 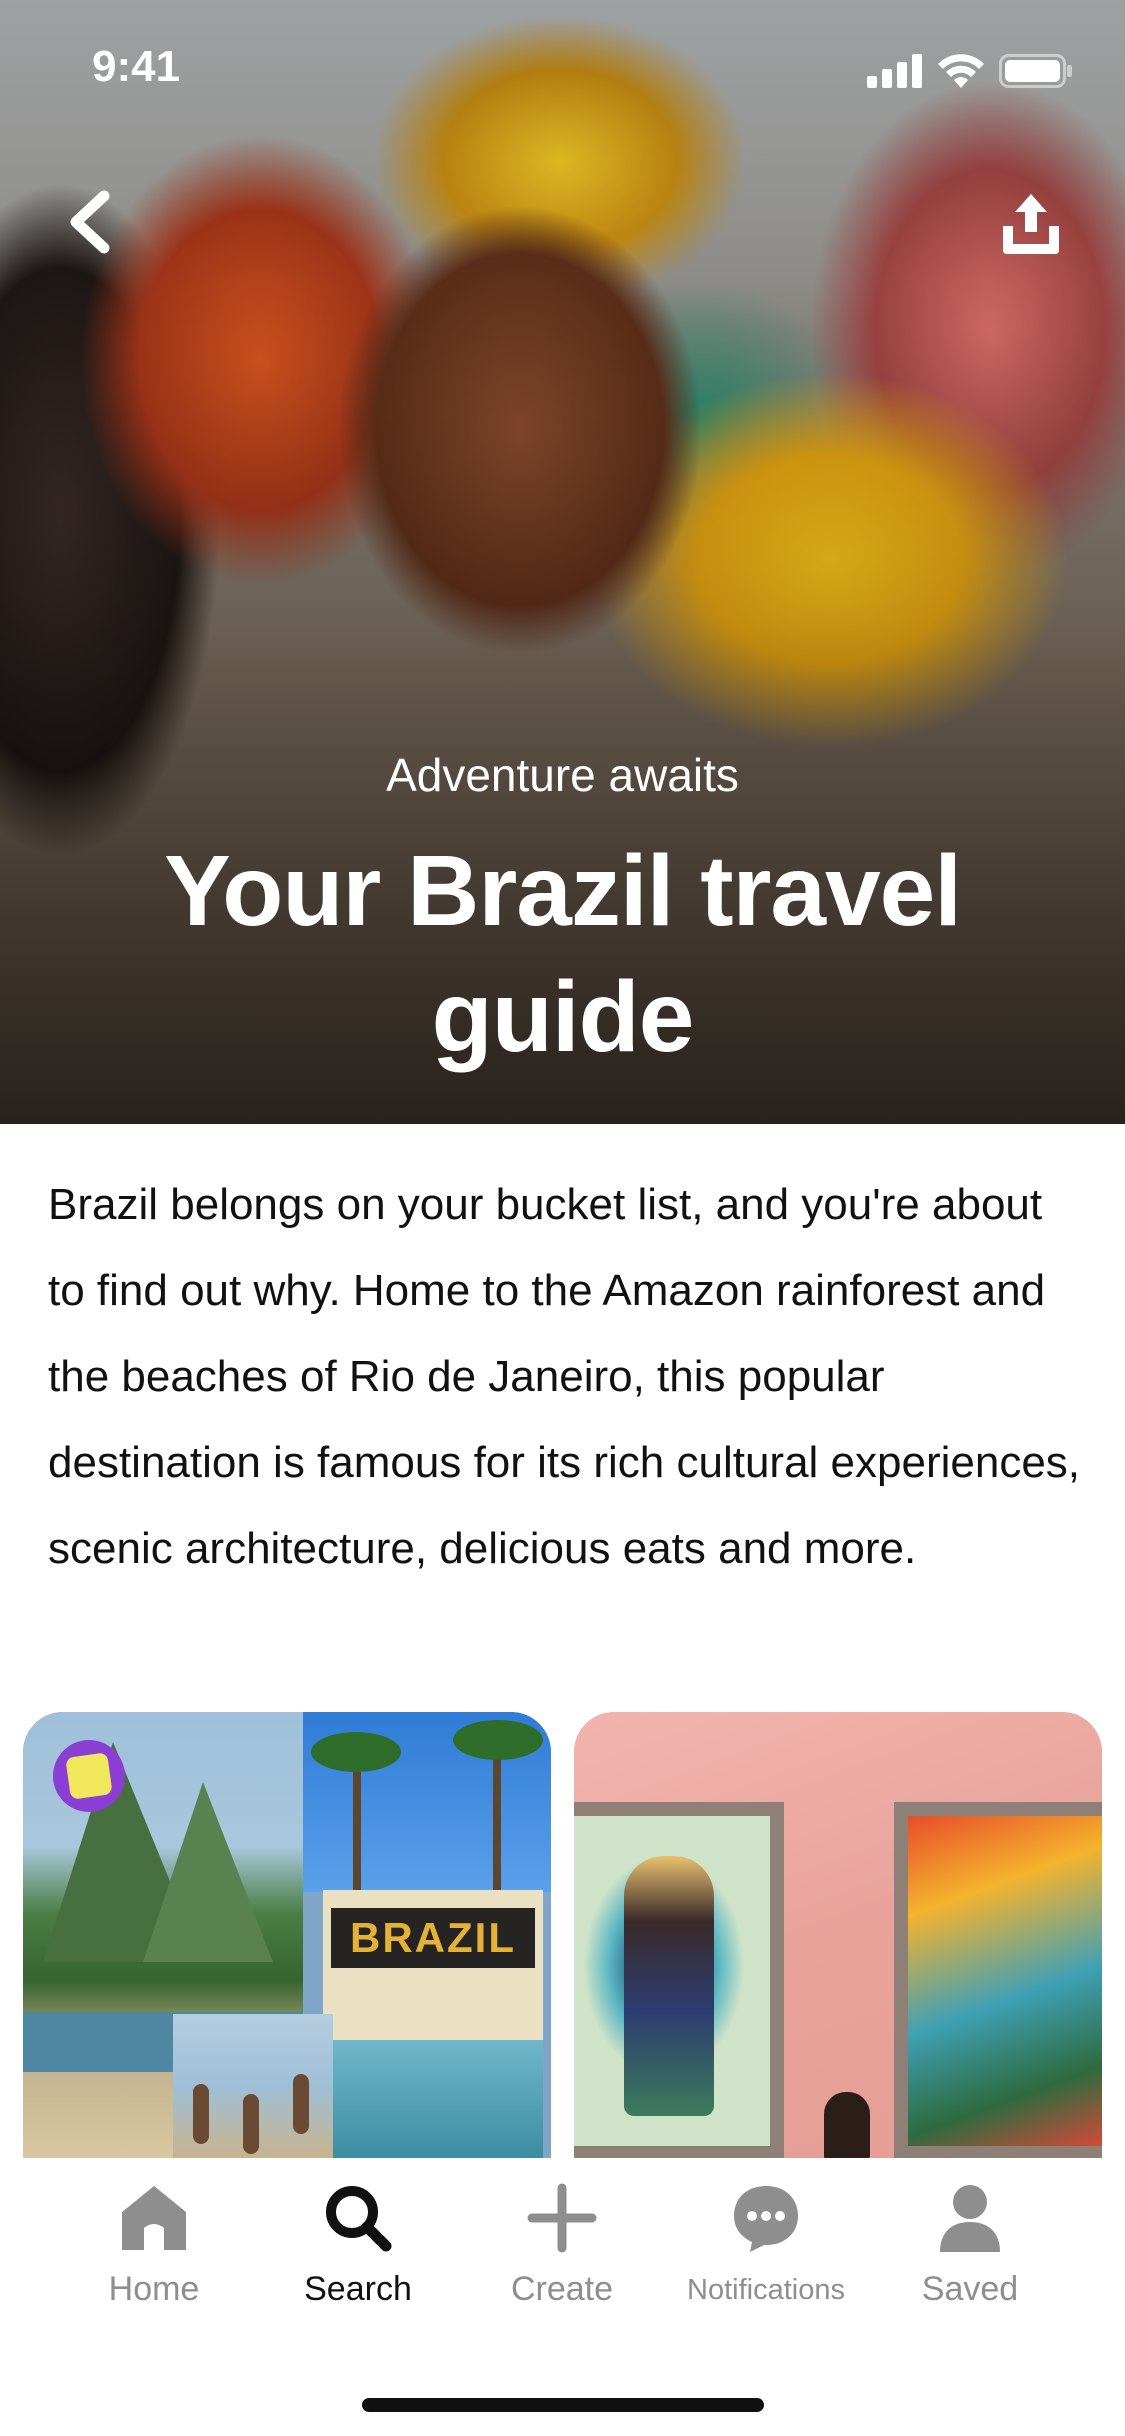 What do you see at coordinates (154, 2218) in the screenshot?
I see `home-icon` at bounding box center [154, 2218].